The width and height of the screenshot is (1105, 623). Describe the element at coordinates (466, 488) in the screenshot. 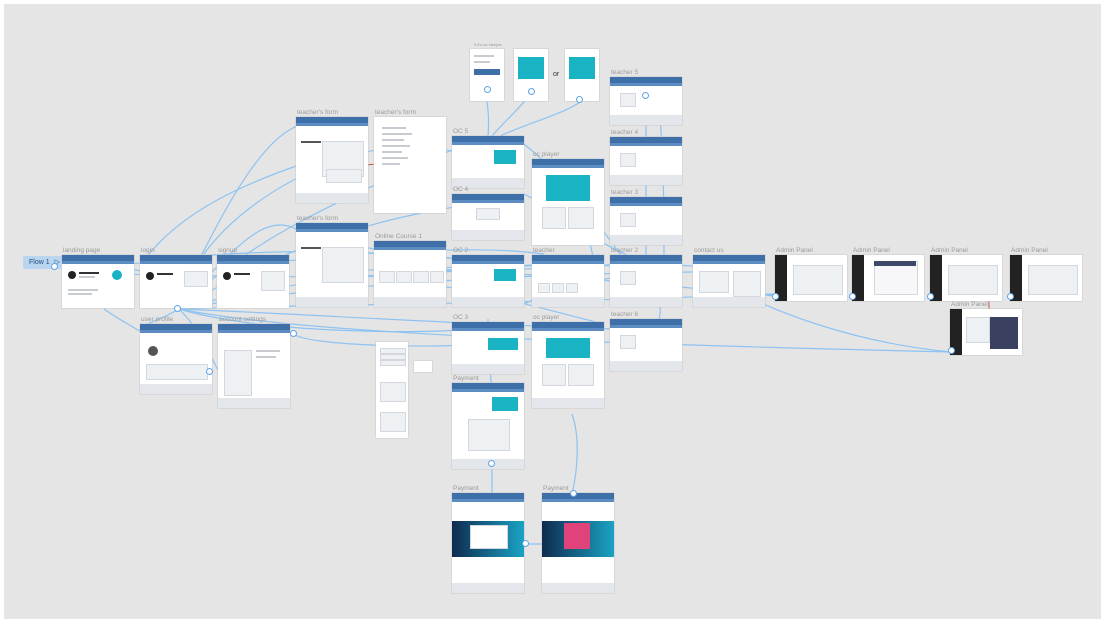

I see `frame-label-payment-3: Payment` at that location.